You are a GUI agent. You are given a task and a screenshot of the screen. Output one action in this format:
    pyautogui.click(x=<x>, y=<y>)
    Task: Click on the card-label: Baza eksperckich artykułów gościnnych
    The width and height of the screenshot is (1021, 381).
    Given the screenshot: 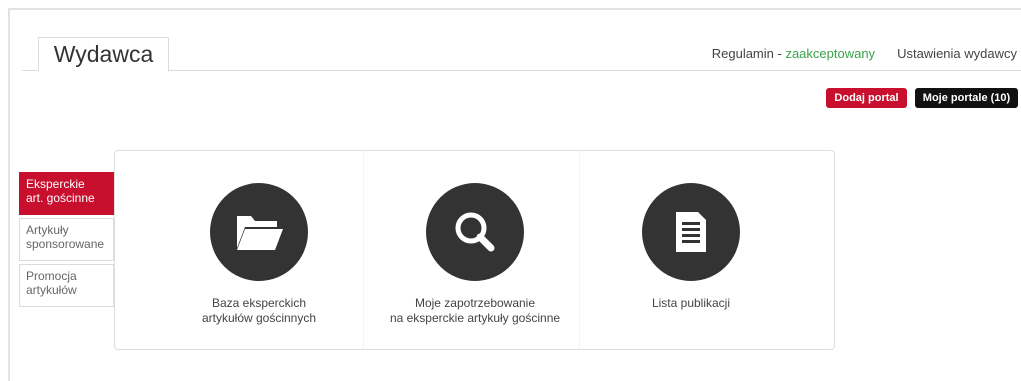 What is the action you would take?
    pyautogui.click(x=259, y=311)
    